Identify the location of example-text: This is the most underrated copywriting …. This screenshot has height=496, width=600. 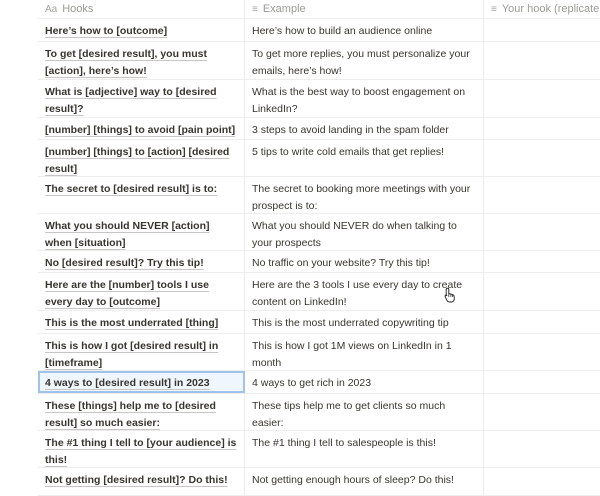
(350, 323).